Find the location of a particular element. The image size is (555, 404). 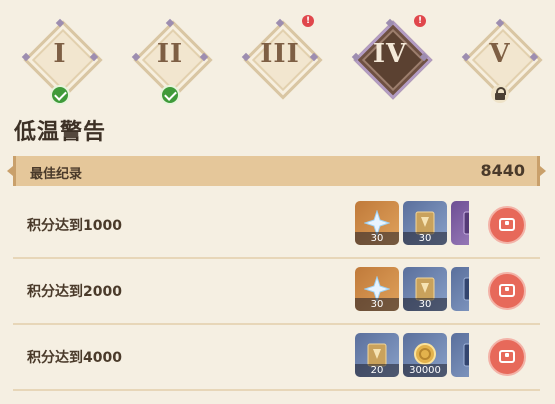

reward-count: 30000 is located at coordinates (425, 370).